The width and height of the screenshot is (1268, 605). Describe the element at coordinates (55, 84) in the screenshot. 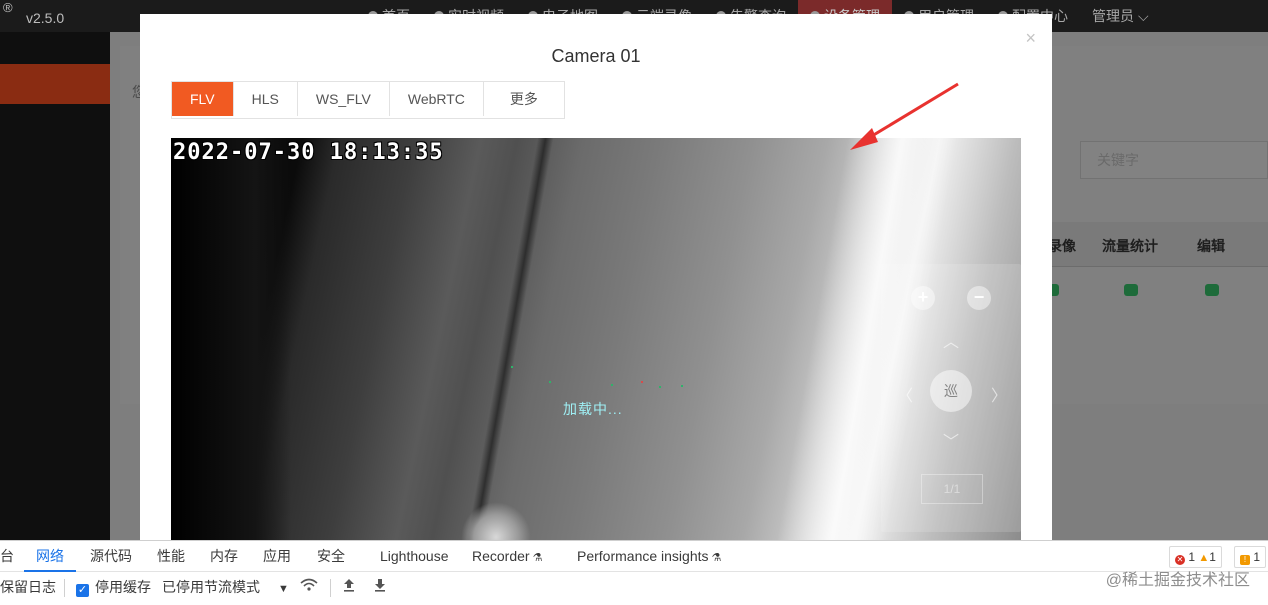

I see `sidebar-item-active` at that location.